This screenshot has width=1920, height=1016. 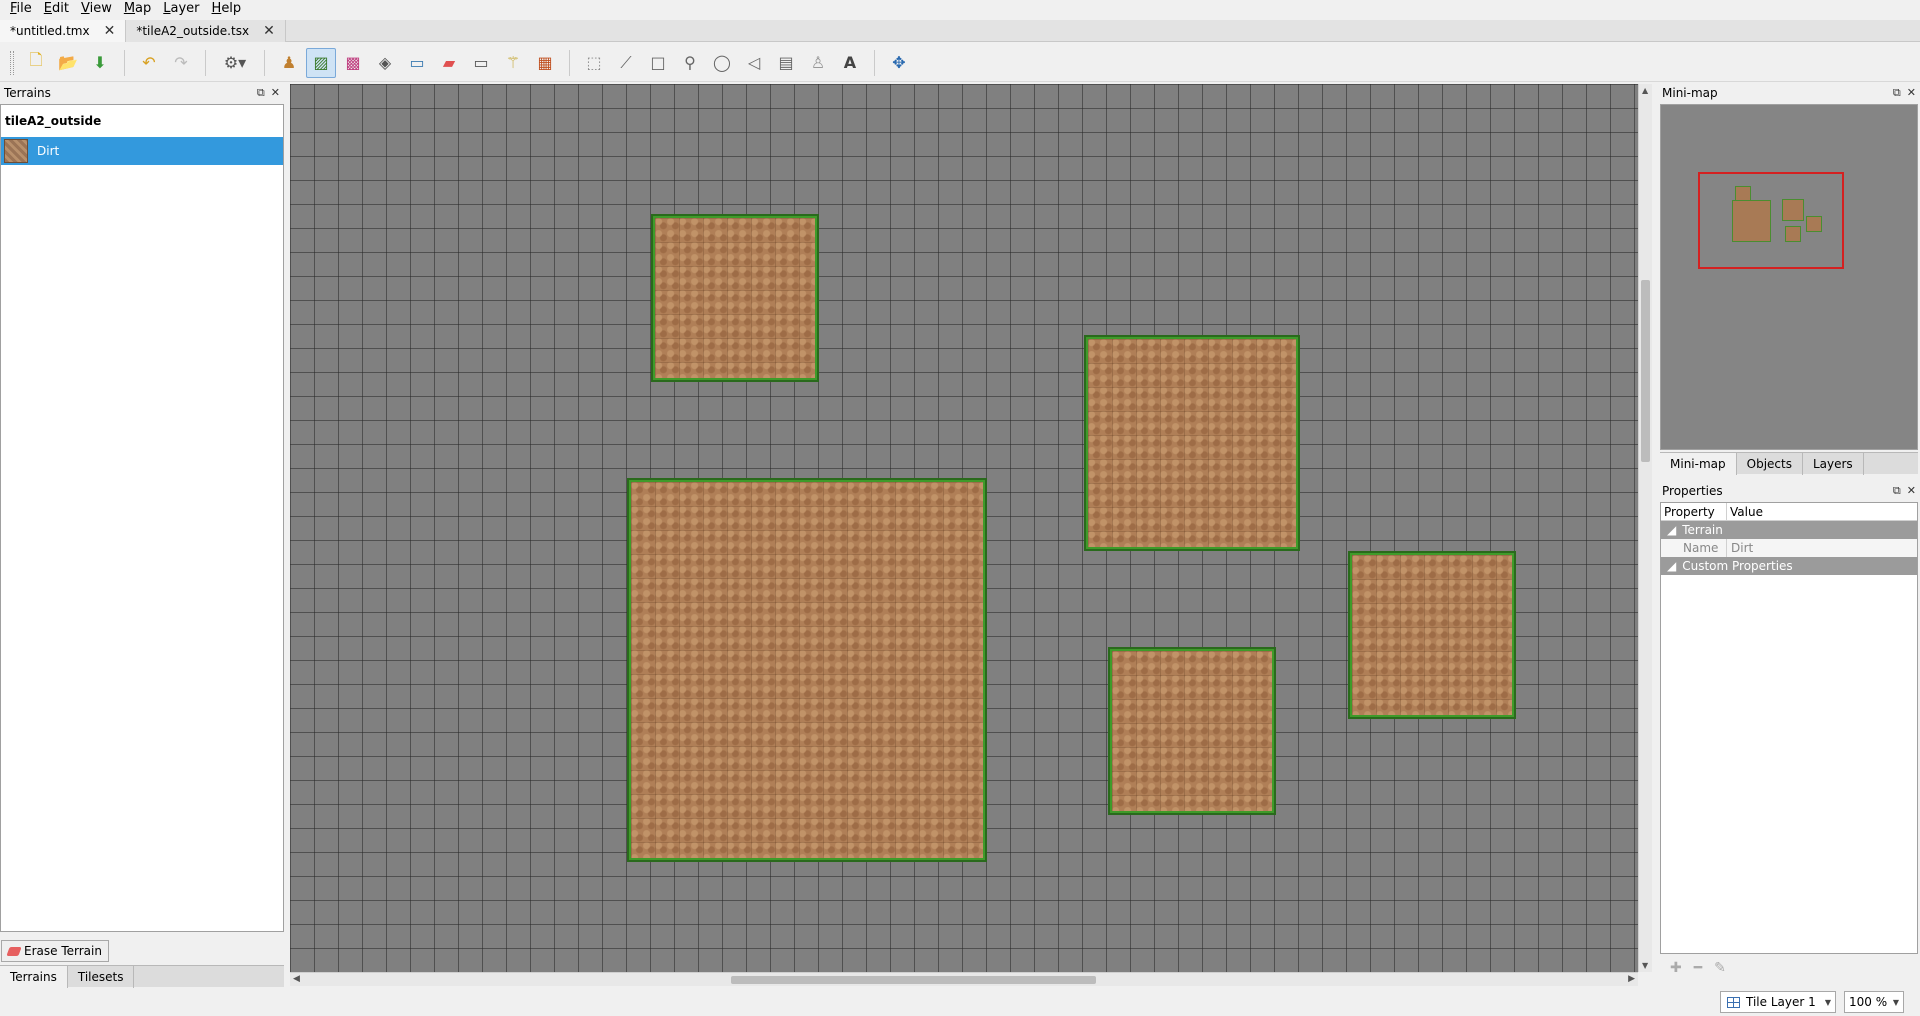 I want to click on terrain-item-dirt: Dirt, so click(x=142, y=151).